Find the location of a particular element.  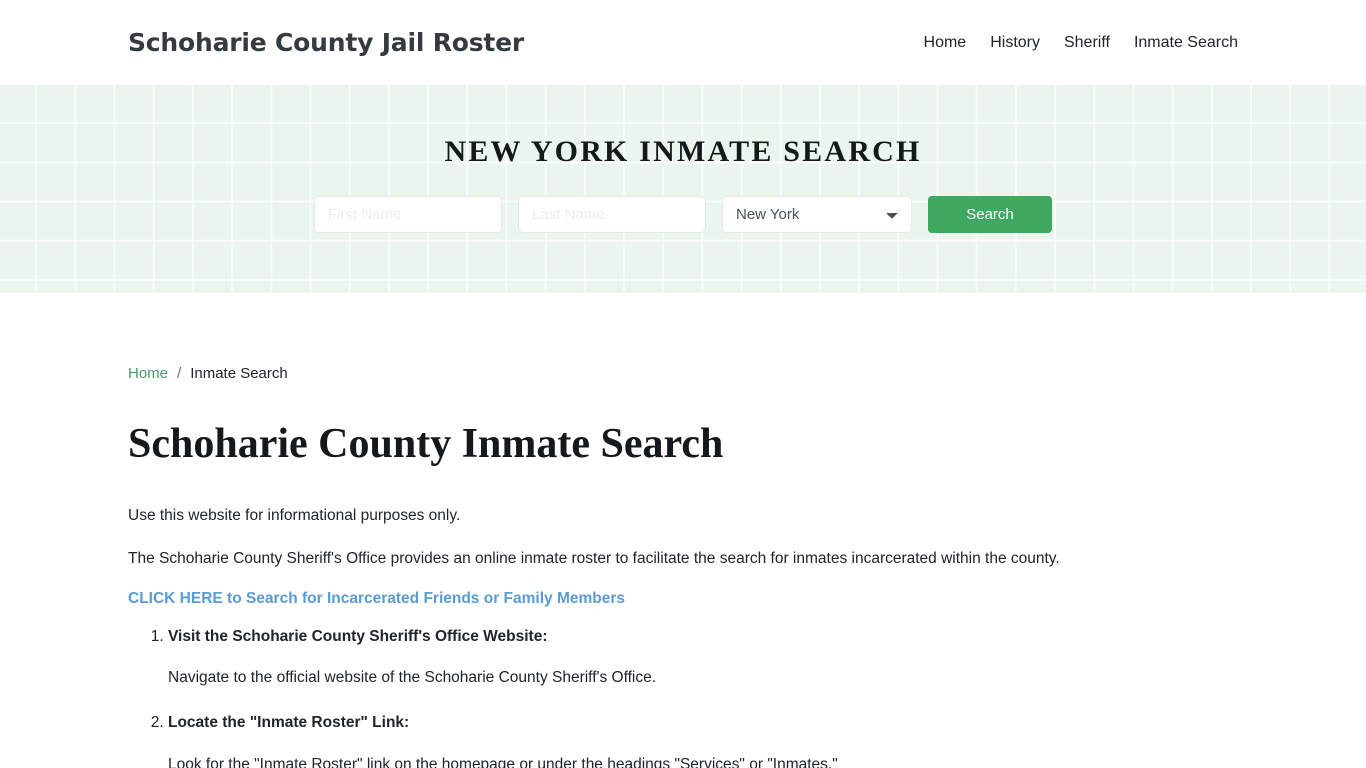

search-button: Search is located at coordinates (990, 214).